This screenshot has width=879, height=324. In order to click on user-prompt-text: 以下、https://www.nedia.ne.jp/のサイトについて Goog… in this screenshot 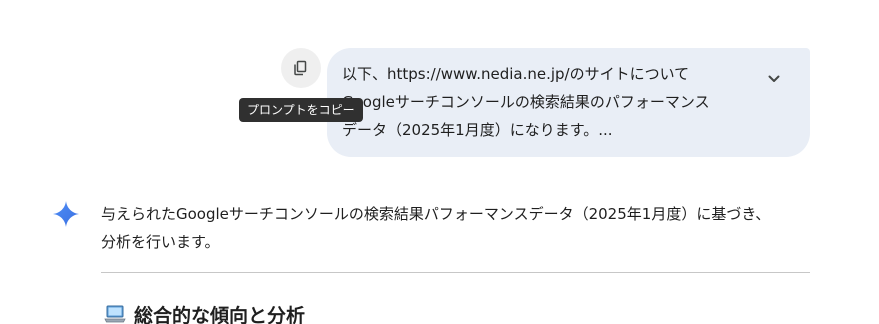, I will do `click(552, 102)`.